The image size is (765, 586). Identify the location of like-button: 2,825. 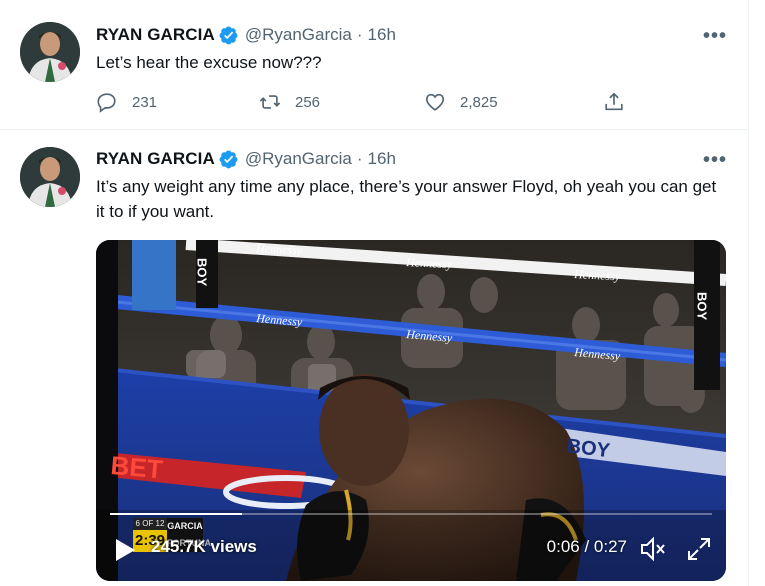
(461, 102).